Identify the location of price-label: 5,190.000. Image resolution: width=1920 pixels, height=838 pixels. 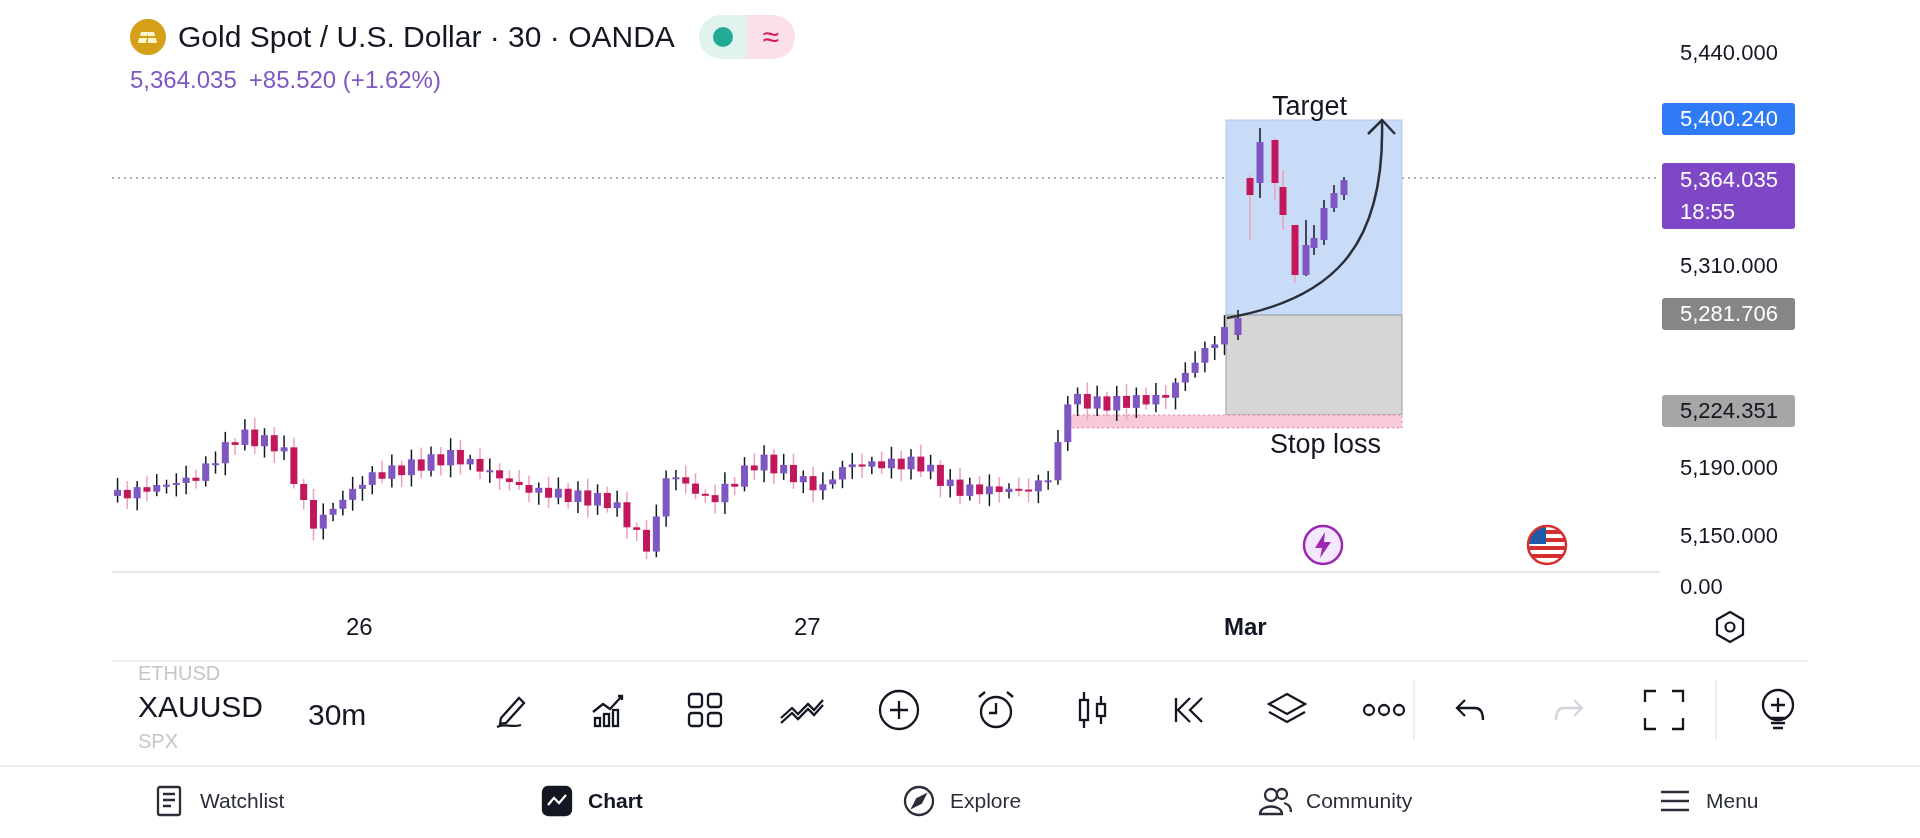
(1729, 468).